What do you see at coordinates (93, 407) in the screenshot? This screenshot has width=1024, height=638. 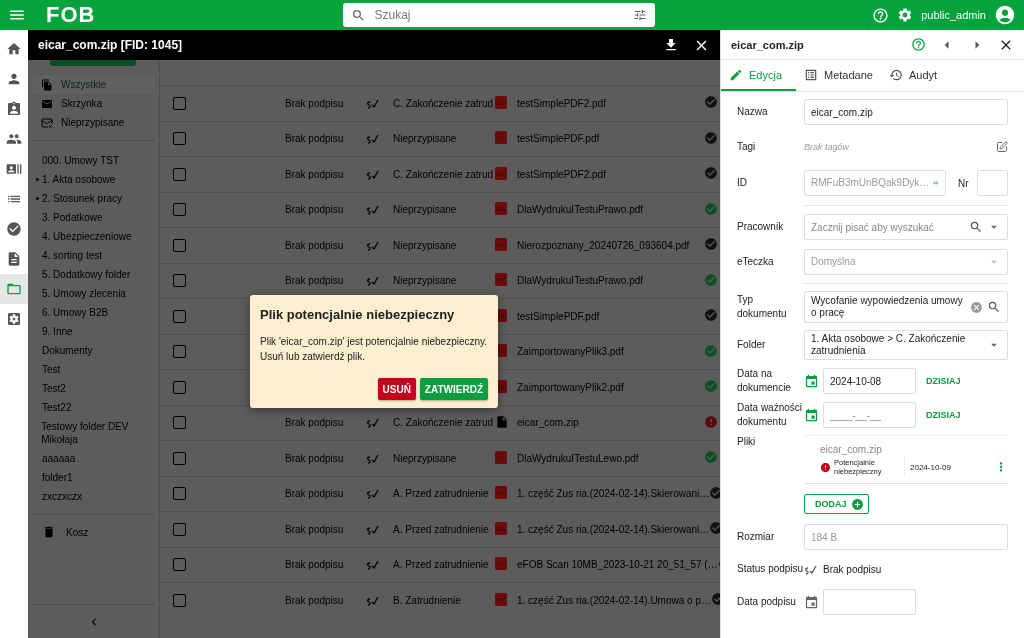 I see `folder-item: Test22` at bounding box center [93, 407].